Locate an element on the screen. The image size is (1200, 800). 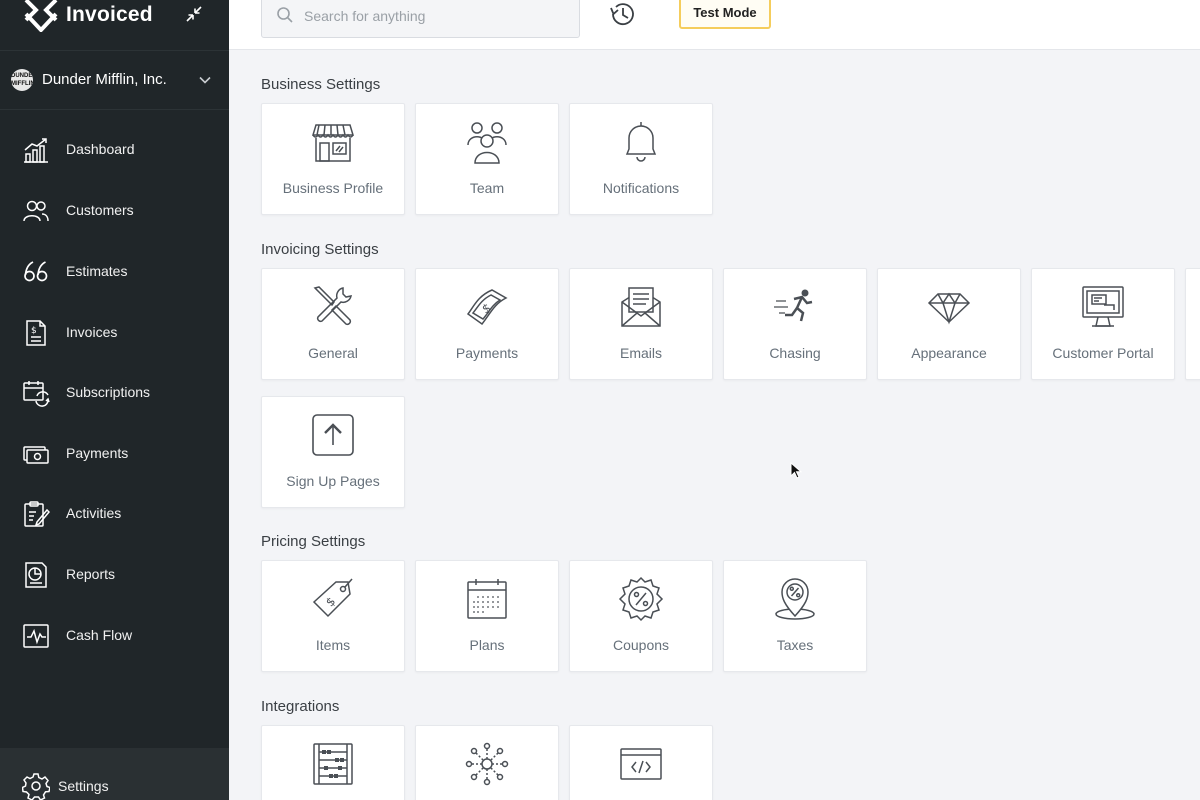
card-items: $ Items is located at coordinates (333, 616).